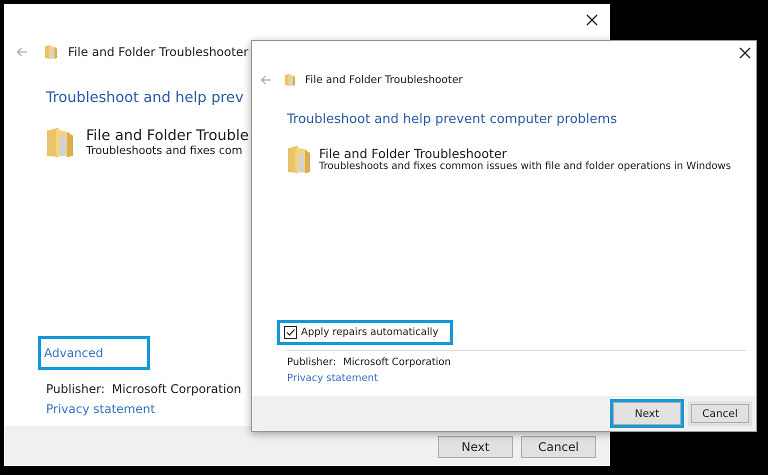 This screenshot has height=475, width=768. Describe the element at coordinates (452, 119) in the screenshot. I see `section-heading: Troubleshoot and help prevent computer problems` at that location.